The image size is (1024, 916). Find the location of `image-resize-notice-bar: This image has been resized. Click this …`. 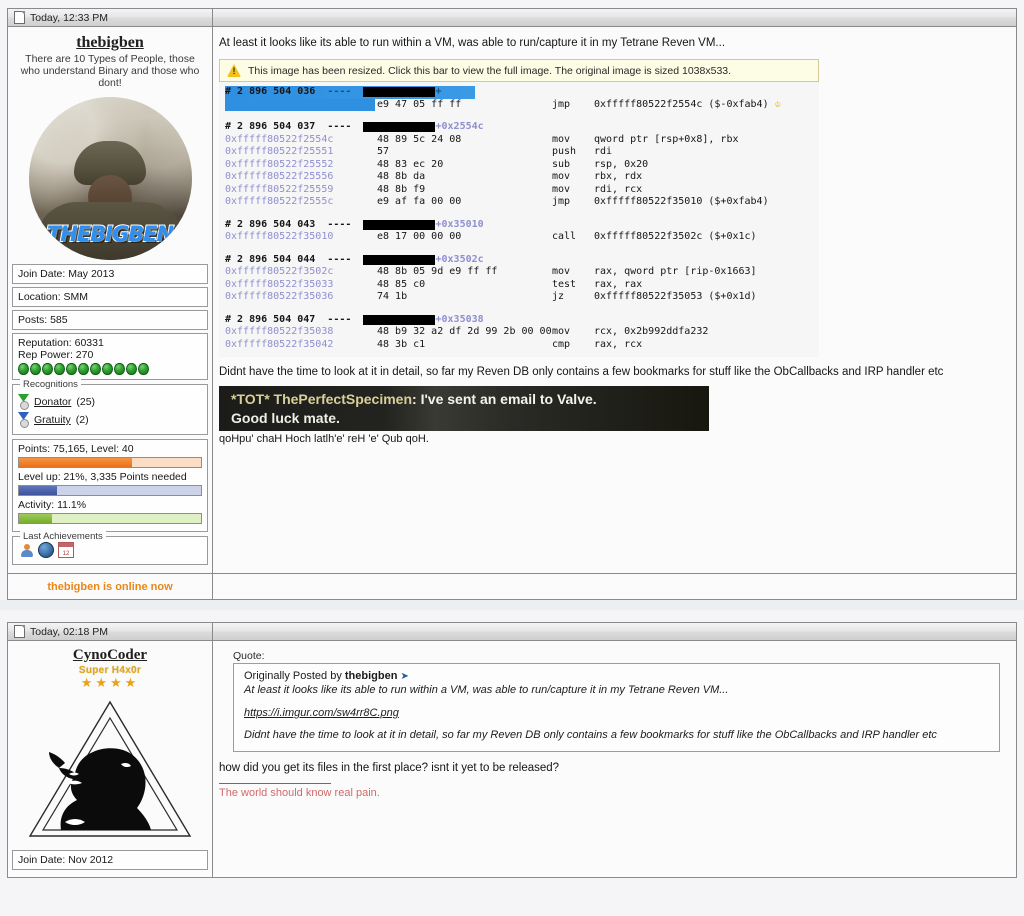

image-resize-notice-bar: This image has been resized. Click this … is located at coordinates (519, 70).